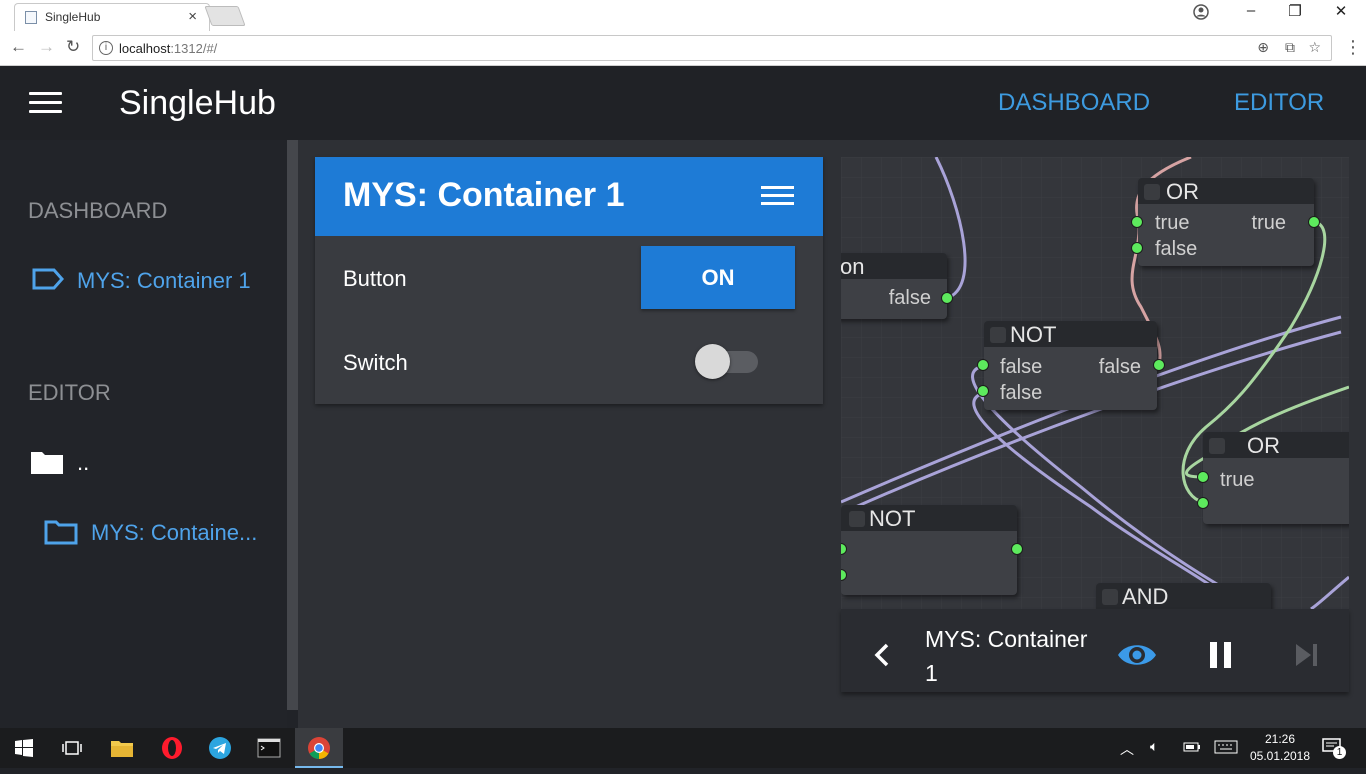 This screenshot has height=774, width=1366. What do you see at coordinates (73, 17) in the screenshot?
I see `tab-title: SingleHub` at bounding box center [73, 17].